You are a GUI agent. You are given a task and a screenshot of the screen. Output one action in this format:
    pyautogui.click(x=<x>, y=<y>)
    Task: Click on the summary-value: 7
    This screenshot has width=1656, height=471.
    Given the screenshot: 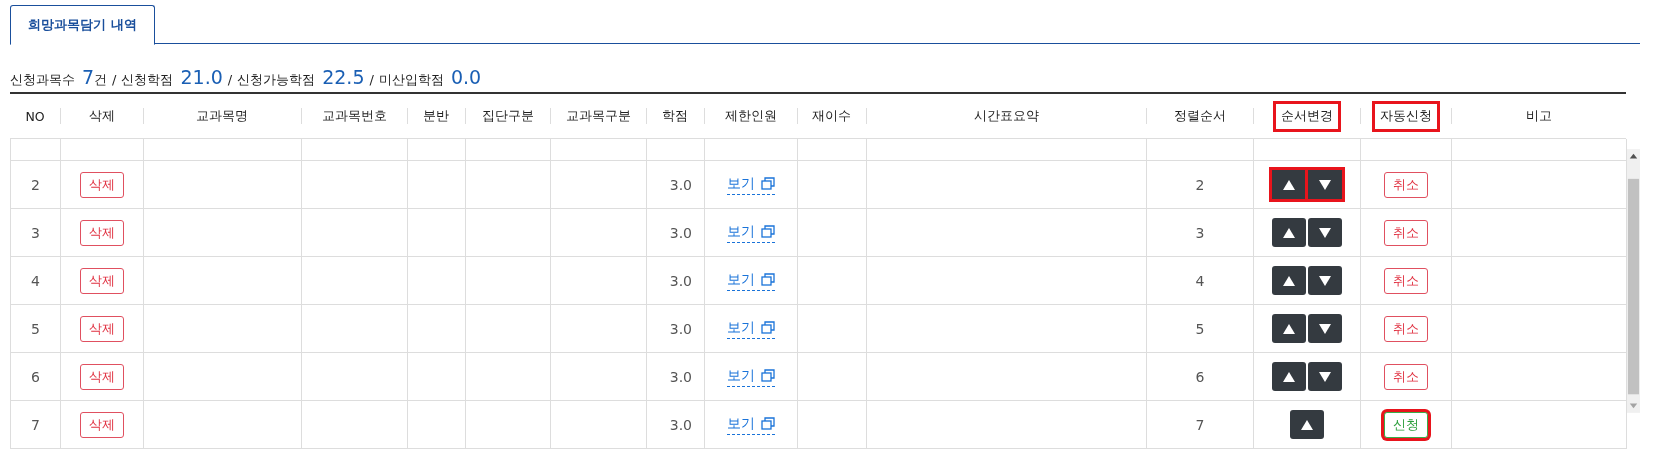 What is the action you would take?
    pyautogui.click(x=88, y=77)
    